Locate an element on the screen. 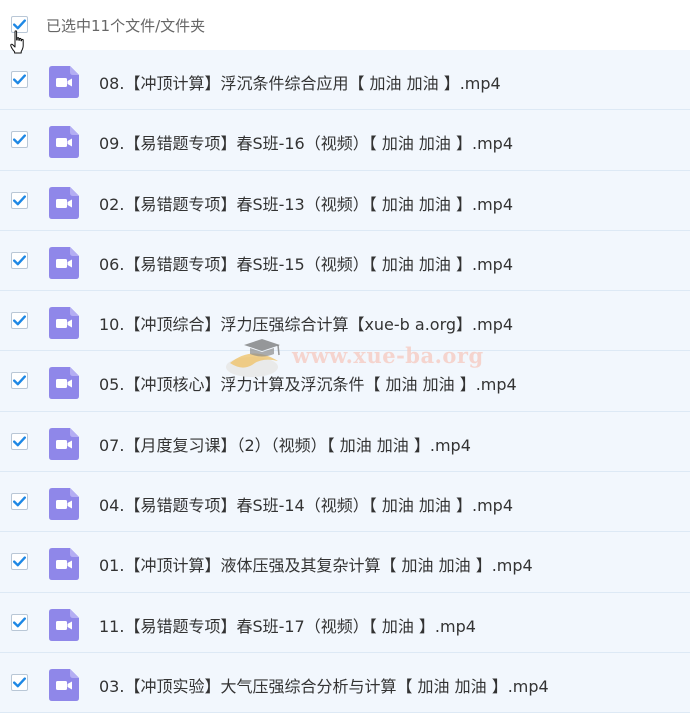  file-name: 07.【月度复习课】（2）（视频）【 加油 加油 】.mp4 is located at coordinates (285, 444).